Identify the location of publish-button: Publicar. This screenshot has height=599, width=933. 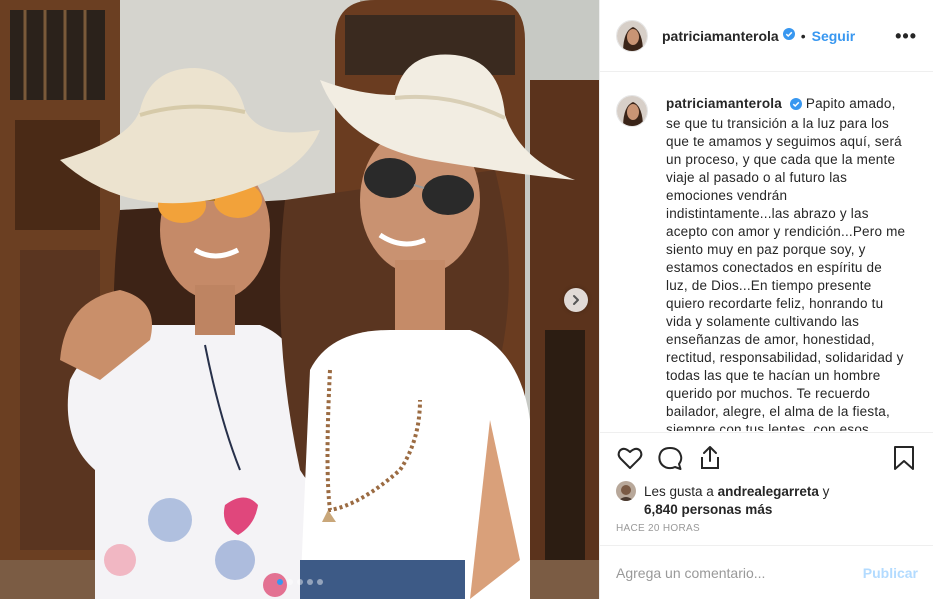
(890, 573).